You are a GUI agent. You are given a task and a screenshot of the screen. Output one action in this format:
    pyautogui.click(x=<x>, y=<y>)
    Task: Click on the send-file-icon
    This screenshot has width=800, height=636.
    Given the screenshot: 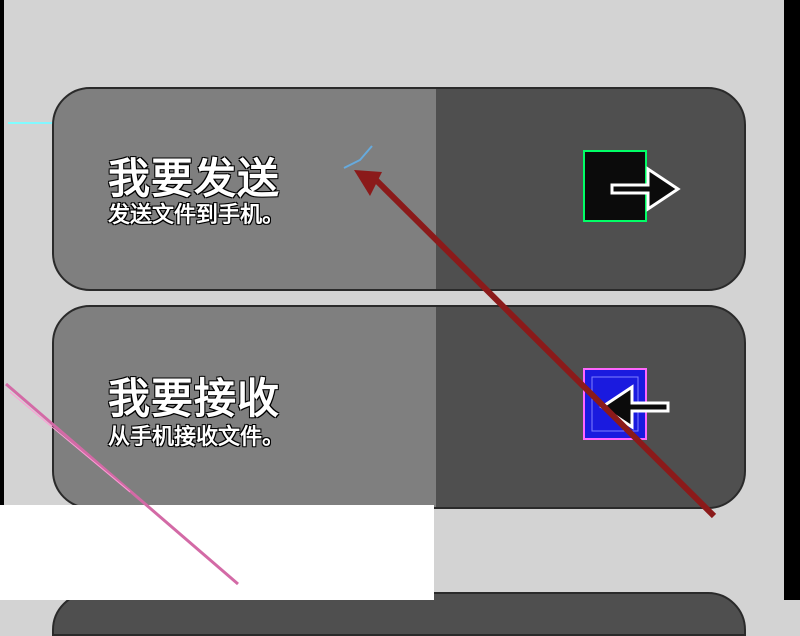 What is the action you would take?
    pyautogui.click(x=637, y=187)
    